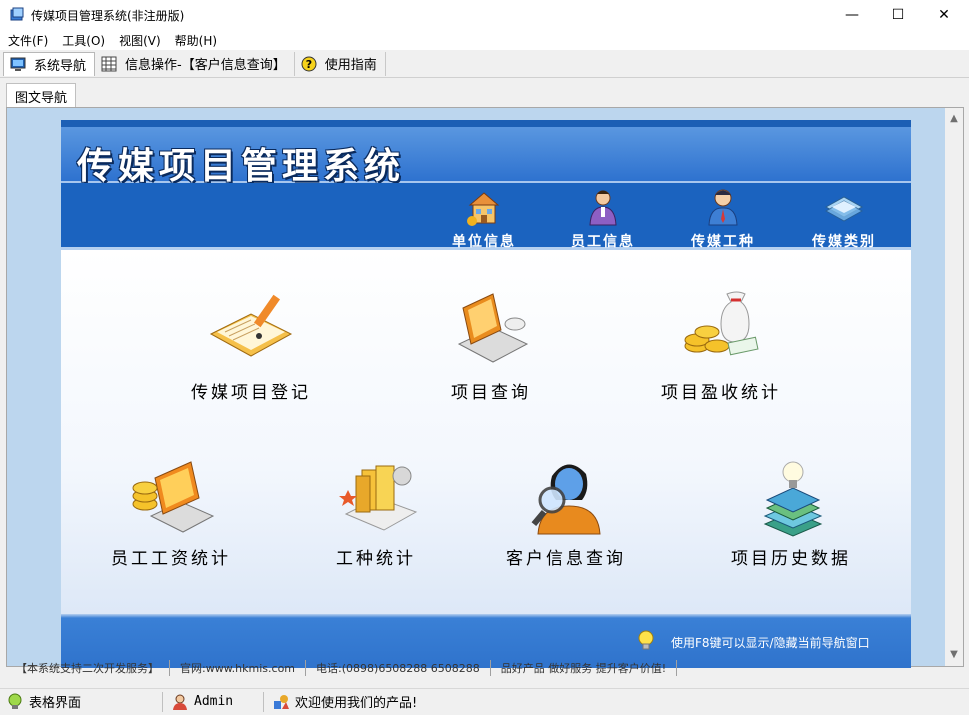 The height and width of the screenshot is (715, 969). Describe the element at coordinates (241, 166) in the screenshot. I see `panel-title: 传媒项目管理系统` at that location.